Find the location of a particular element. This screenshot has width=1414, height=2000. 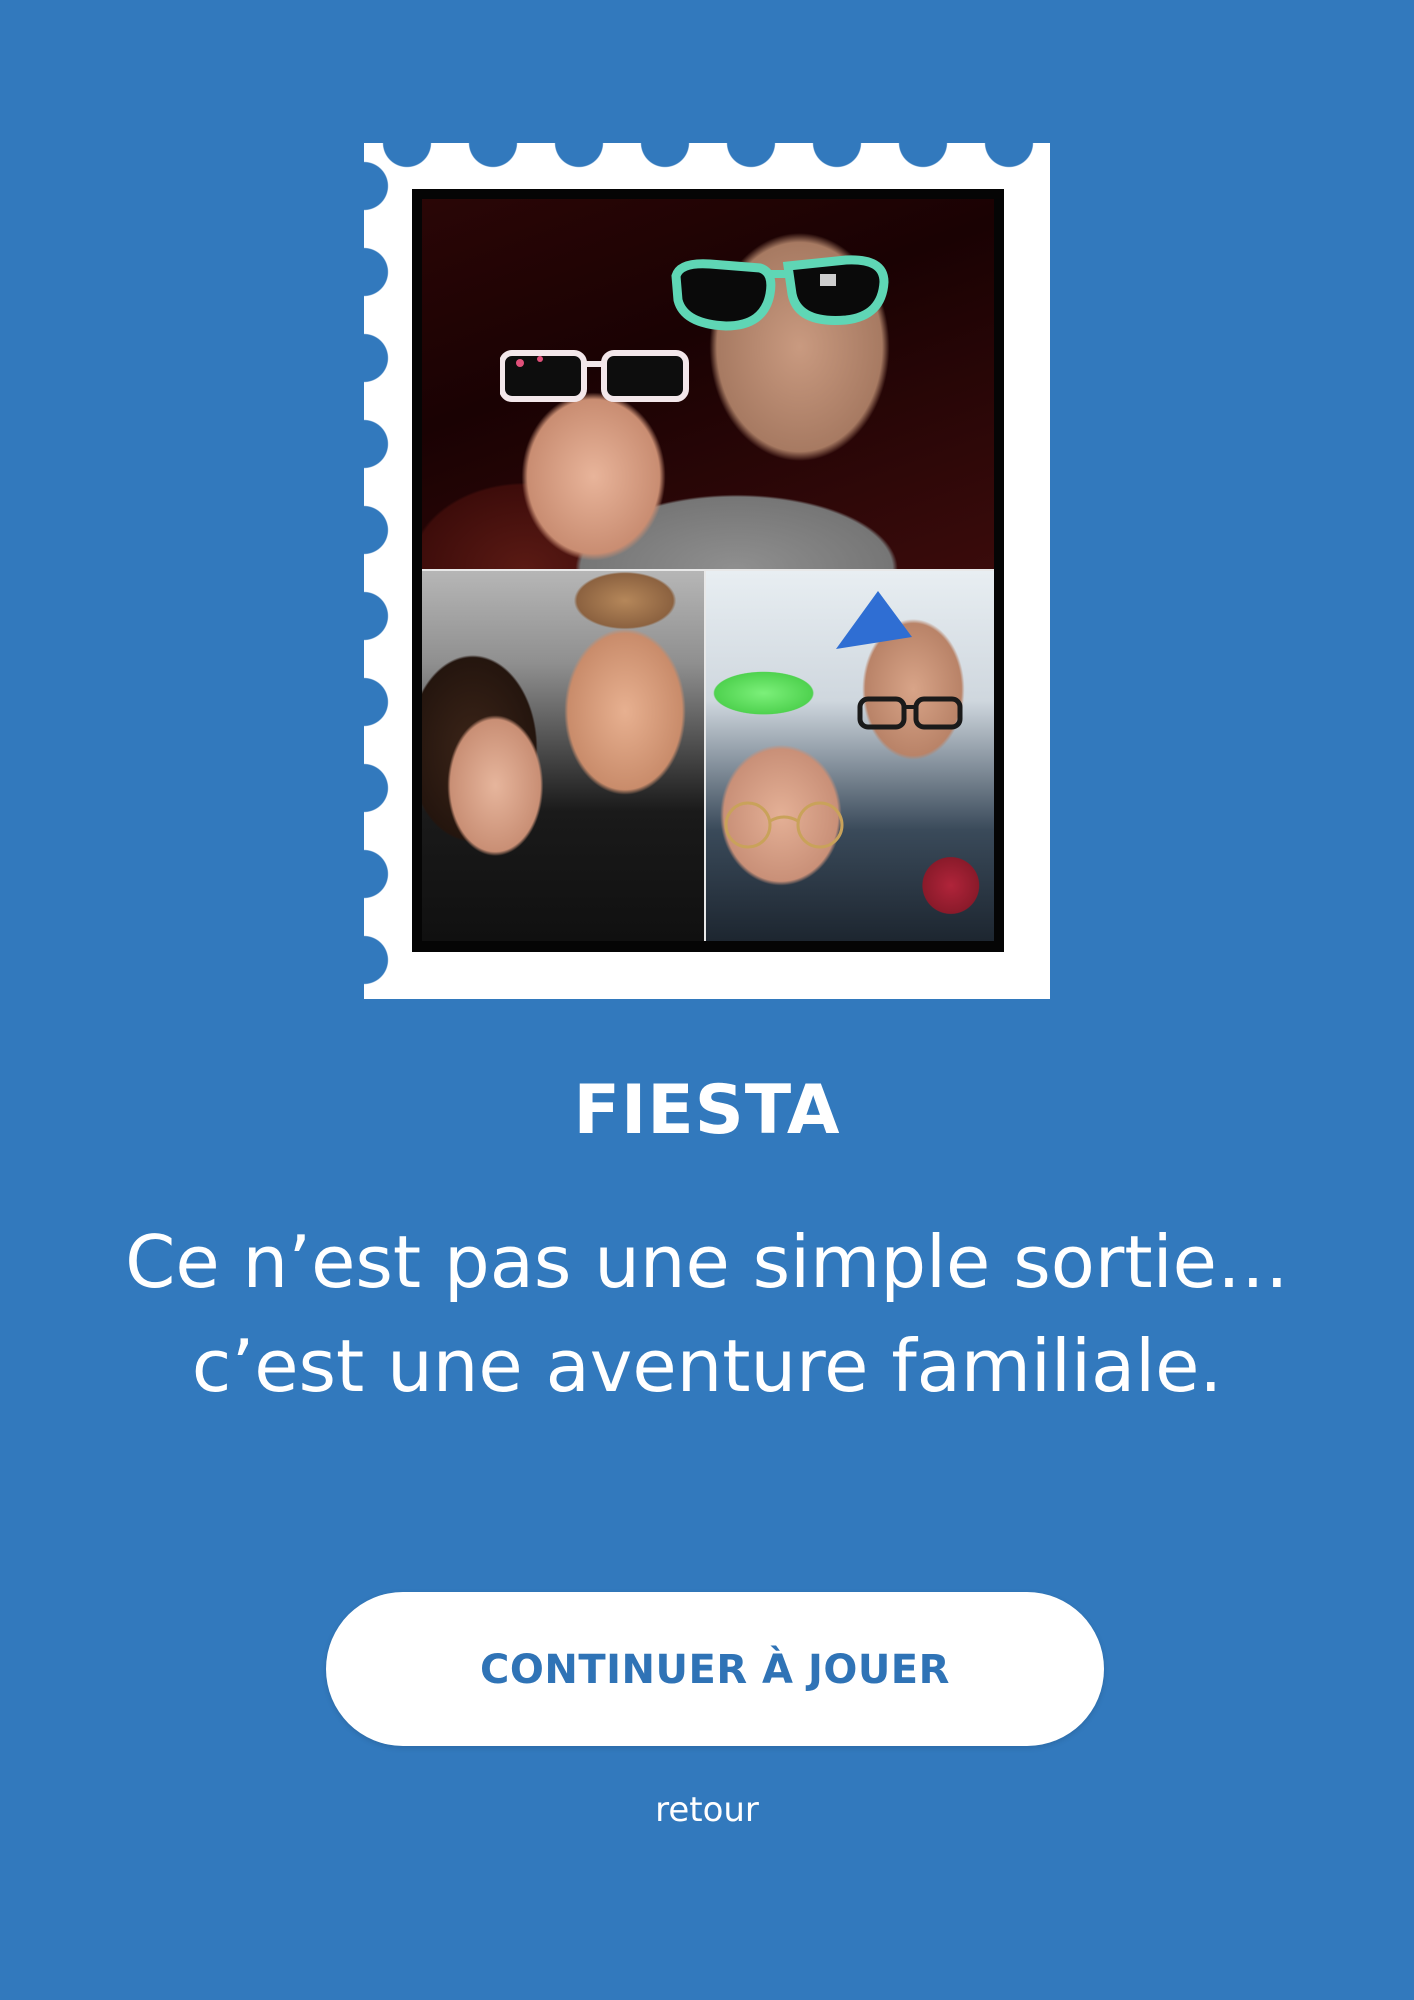

pink-sunglasses-icon is located at coordinates (594, 376).